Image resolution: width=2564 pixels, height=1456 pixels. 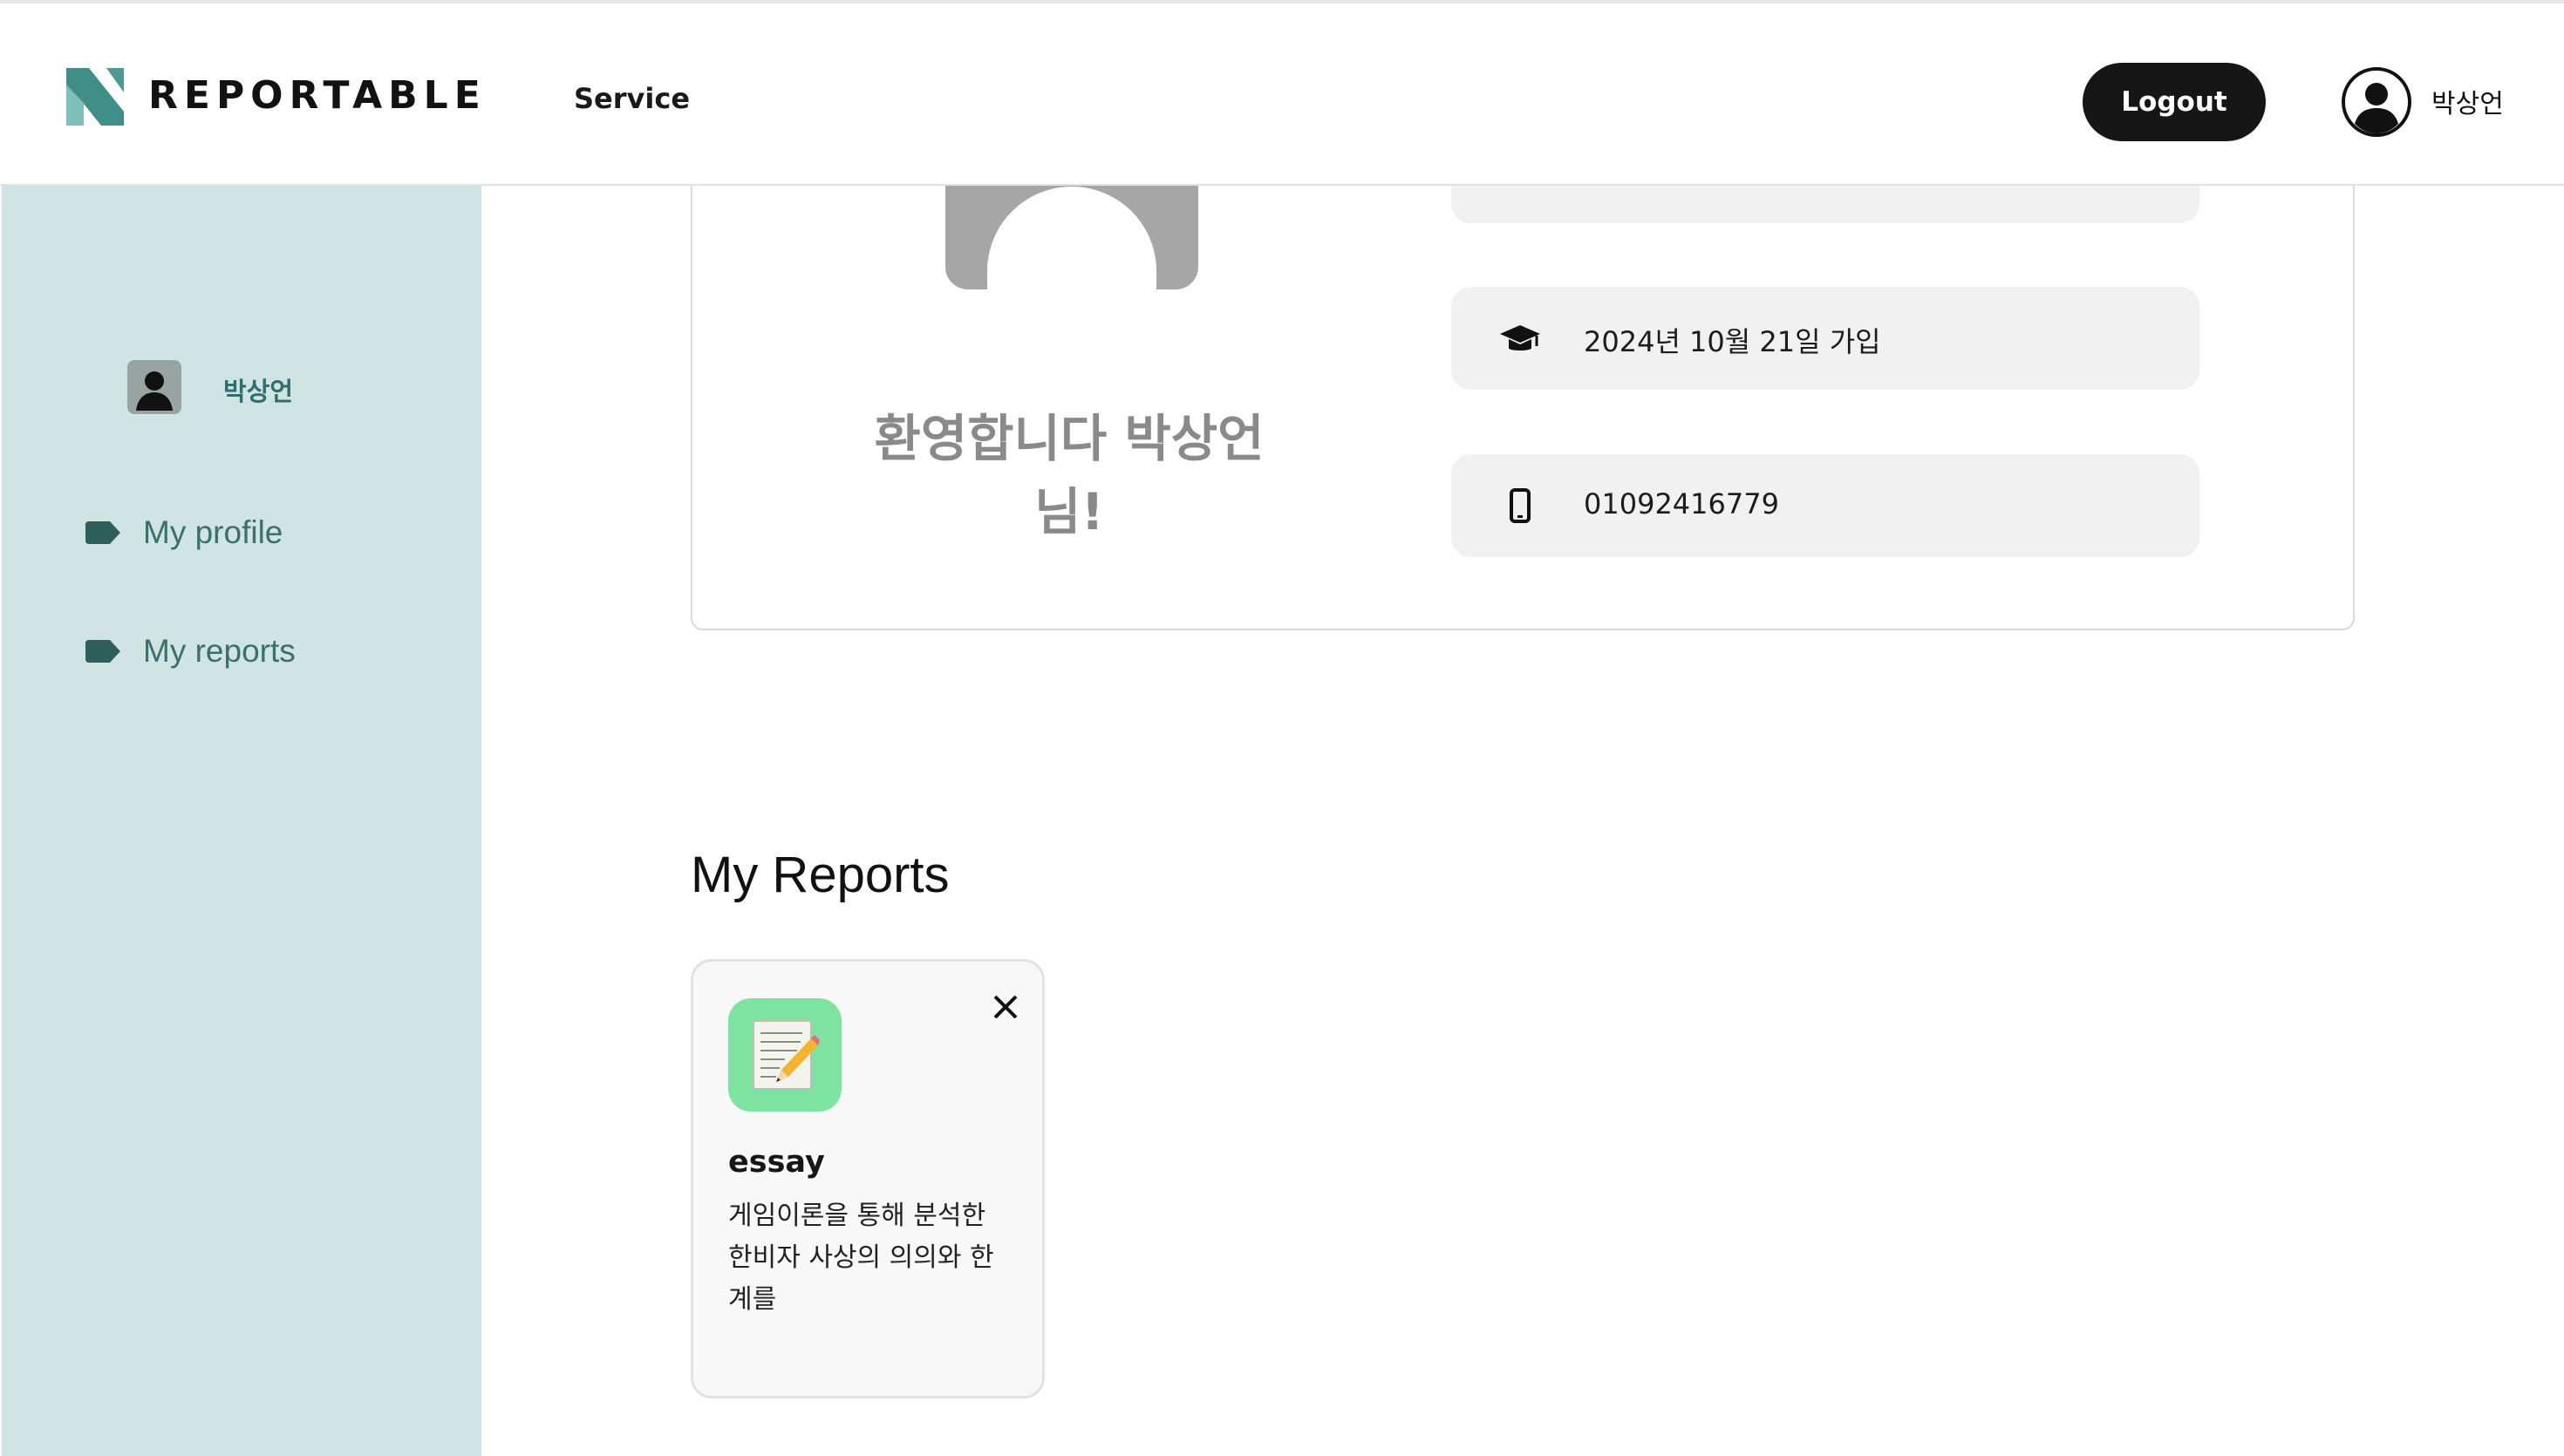 I want to click on sidebar-item-label: My profile, so click(x=213, y=532).